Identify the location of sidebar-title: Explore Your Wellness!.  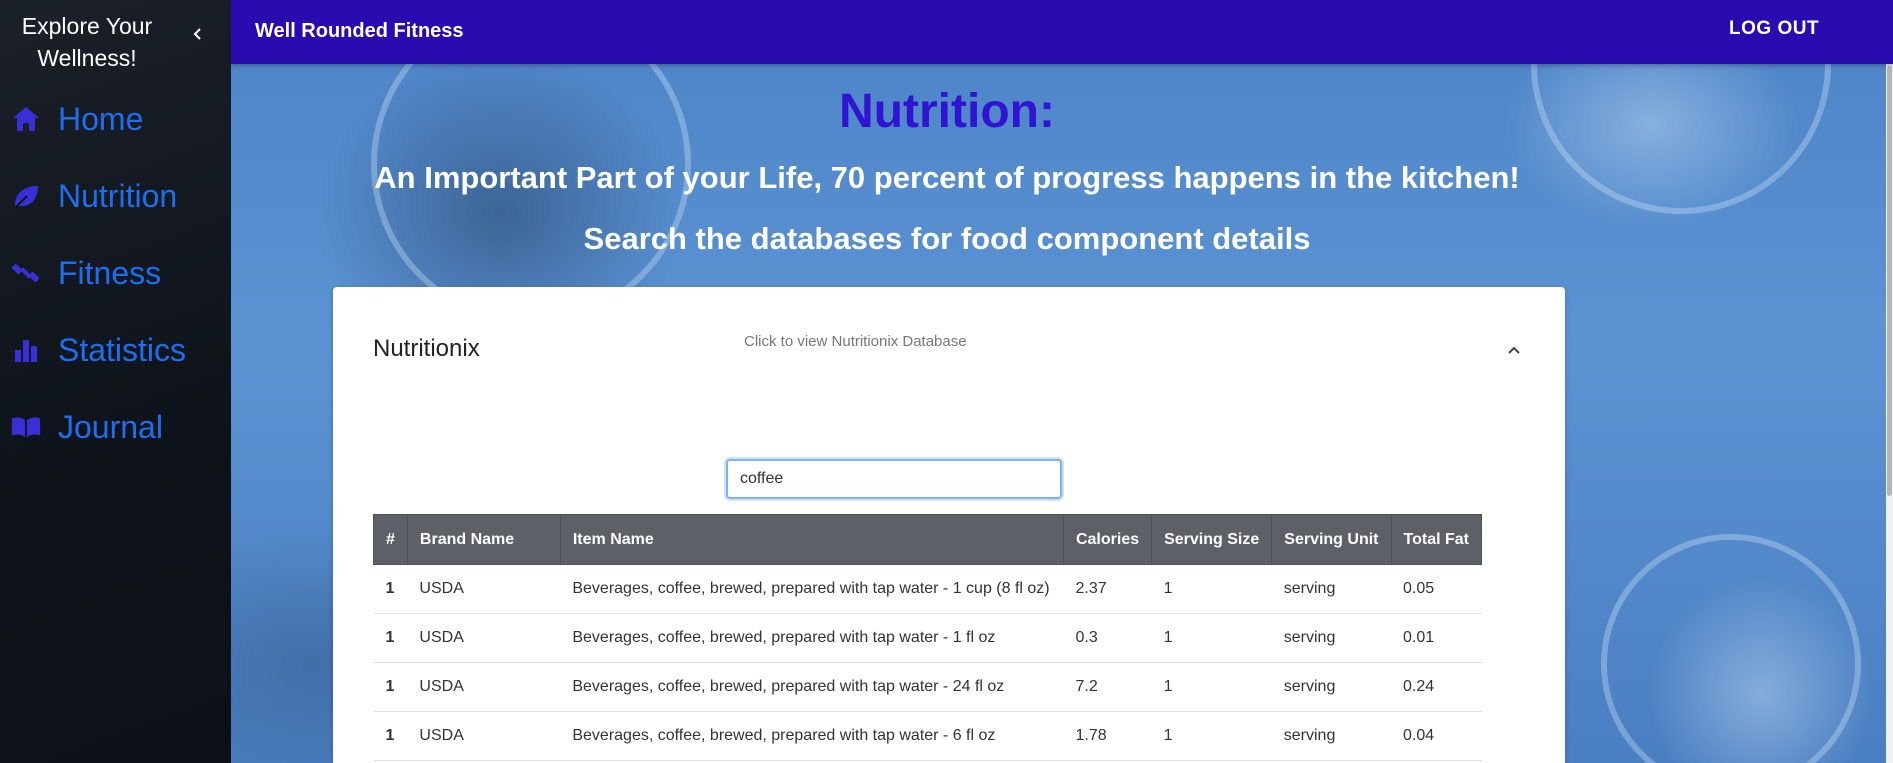
(87, 42).